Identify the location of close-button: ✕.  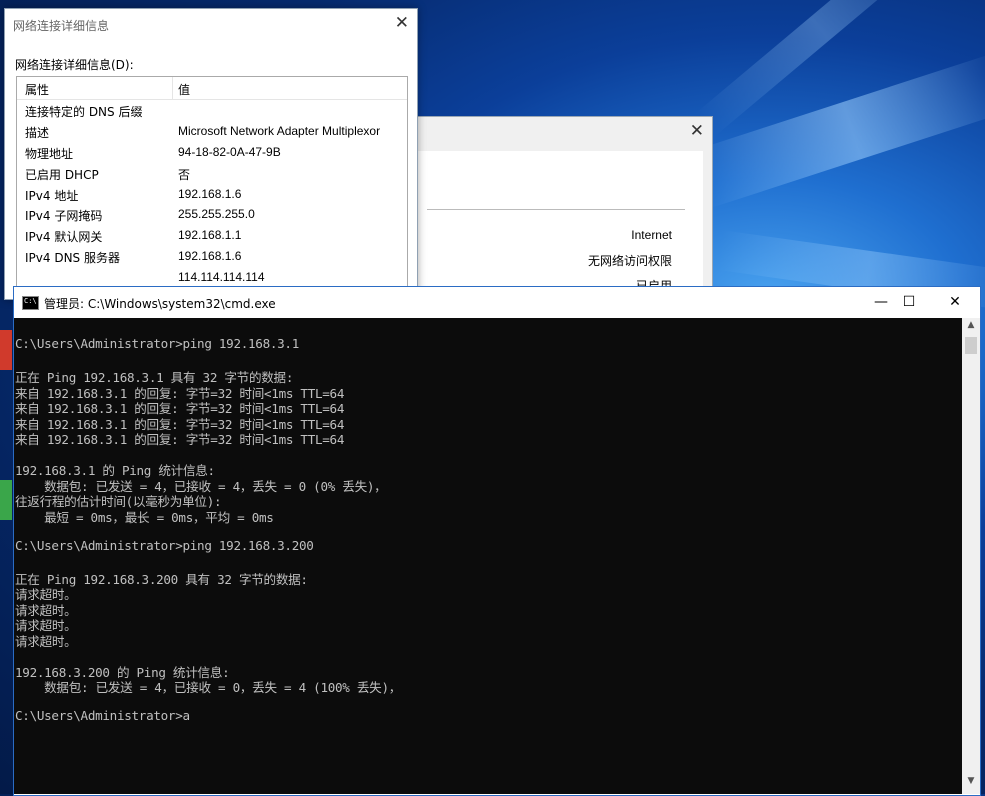
(955, 302).